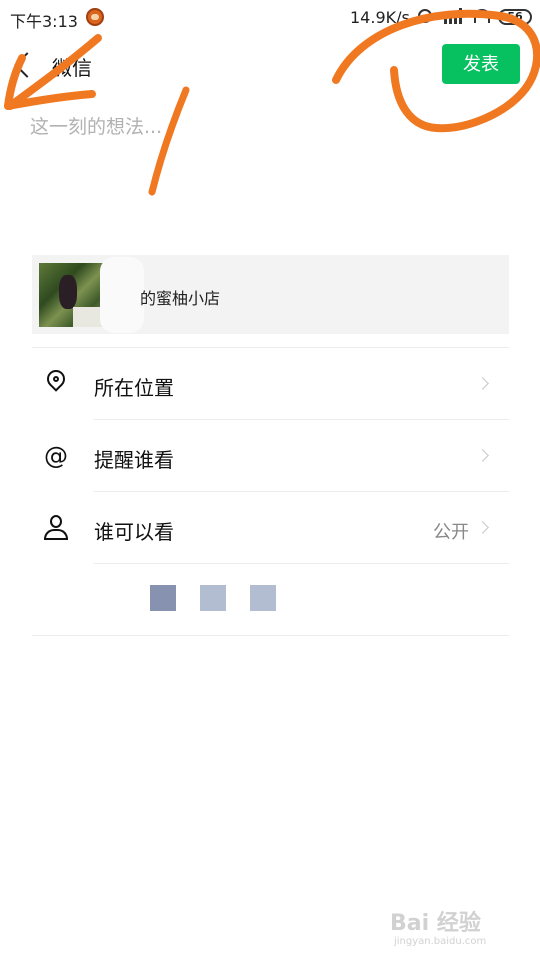  What do you see at coordinates (380, 17) in the screenshot?
I see `network-speed: 14.9K/s` at bounding box center [380, 17].